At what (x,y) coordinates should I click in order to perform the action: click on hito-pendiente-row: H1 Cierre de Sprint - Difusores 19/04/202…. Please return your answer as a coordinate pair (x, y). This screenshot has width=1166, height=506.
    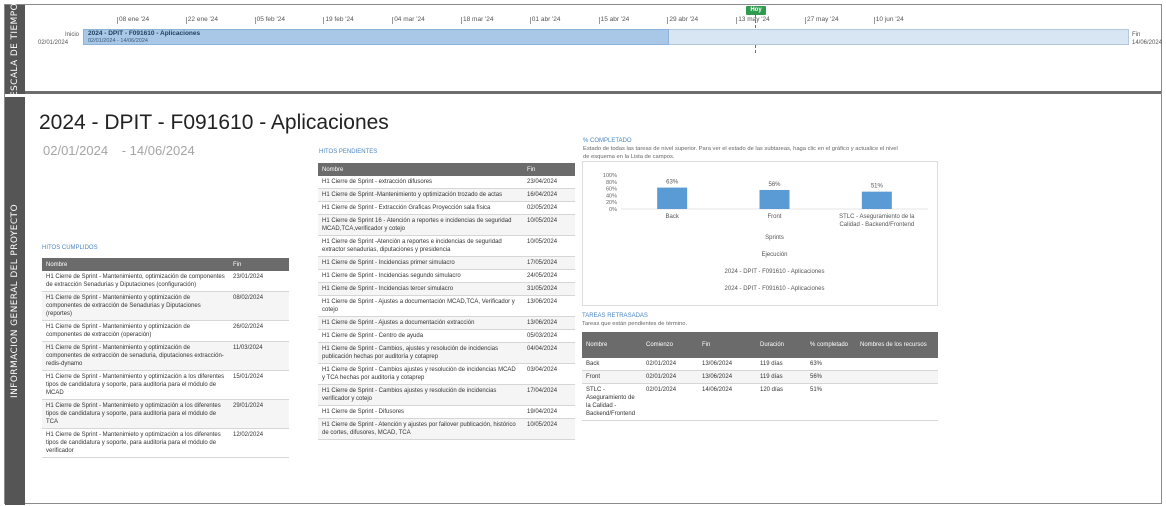
    Looking at the image, I should click on (446, 412).